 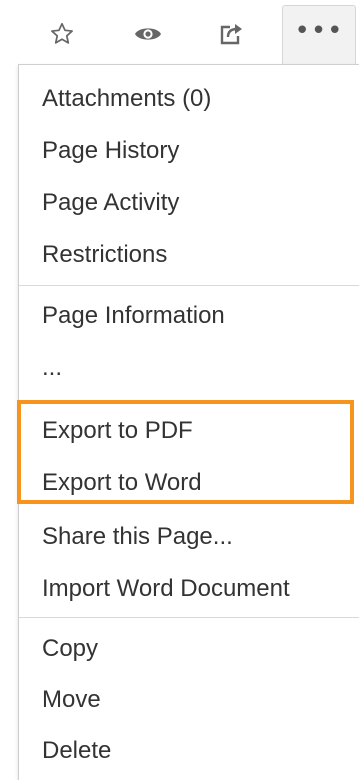 I want to click on share-icon, so click(x=231, y=34).